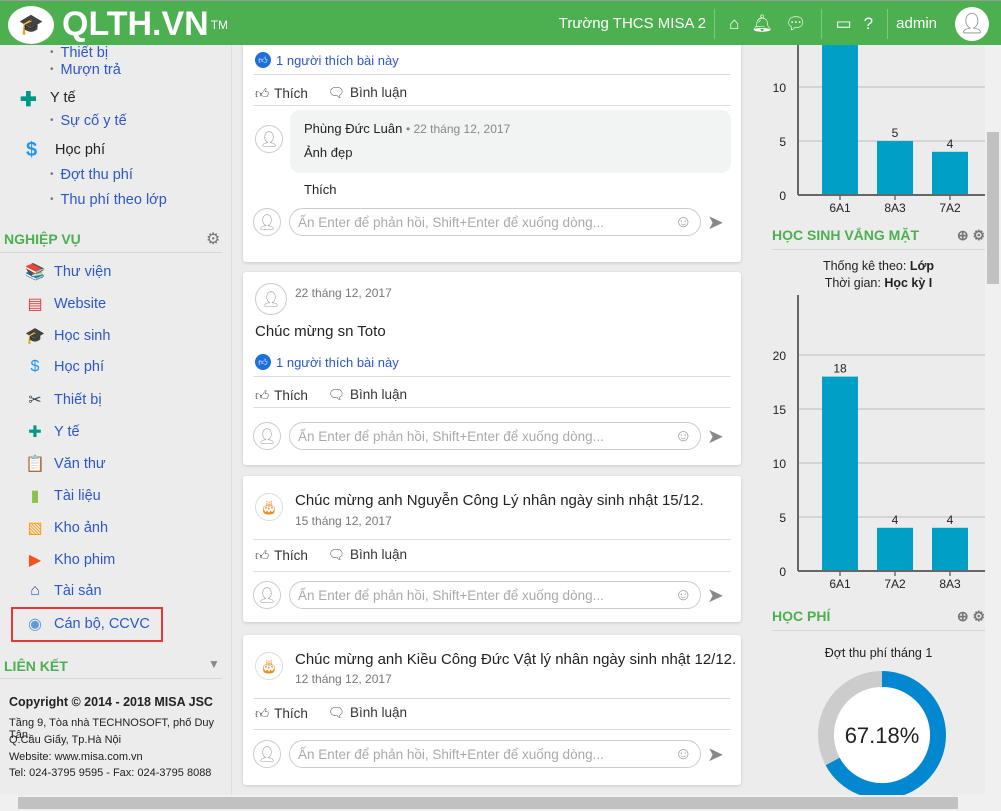 The image size is (1001, 811). Describe the element at coordinates (32, 150) in the screenshot. I see `dollar-icon: $` at that location.